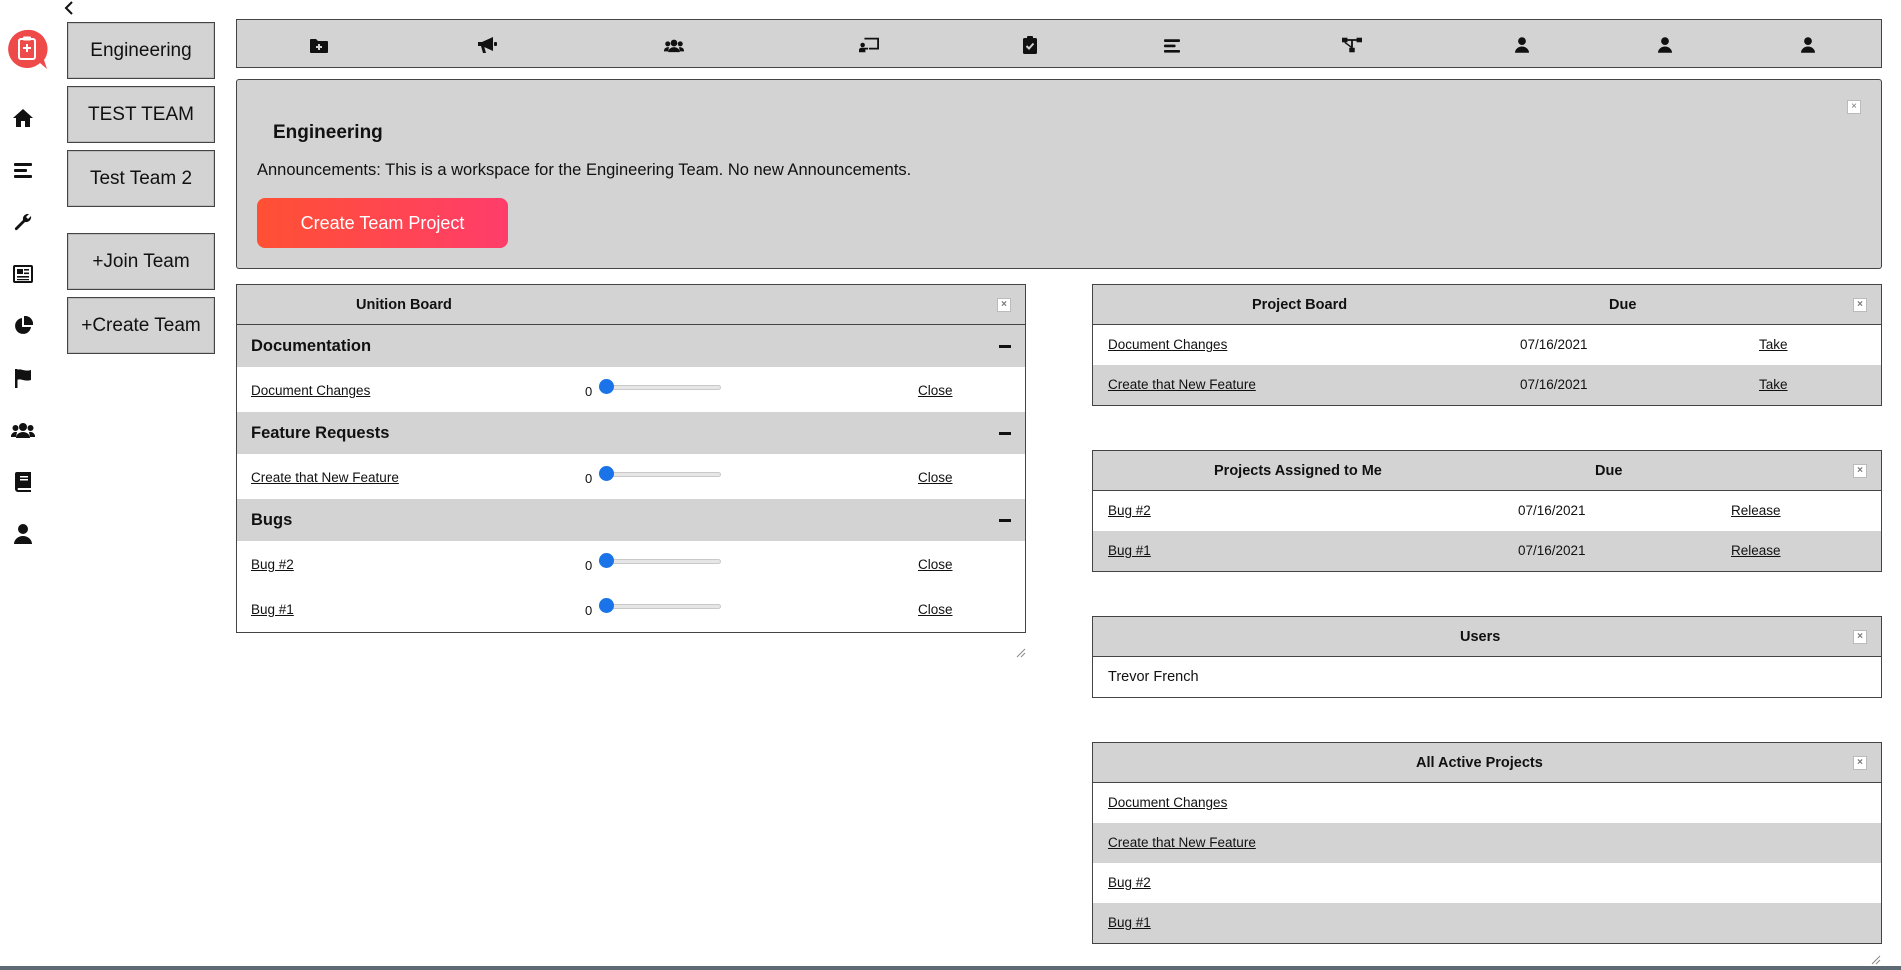 Image resolution: width=1901 pixels, height=970 pixels. I want to click on toolbar-add-folder, so click(319, 45).